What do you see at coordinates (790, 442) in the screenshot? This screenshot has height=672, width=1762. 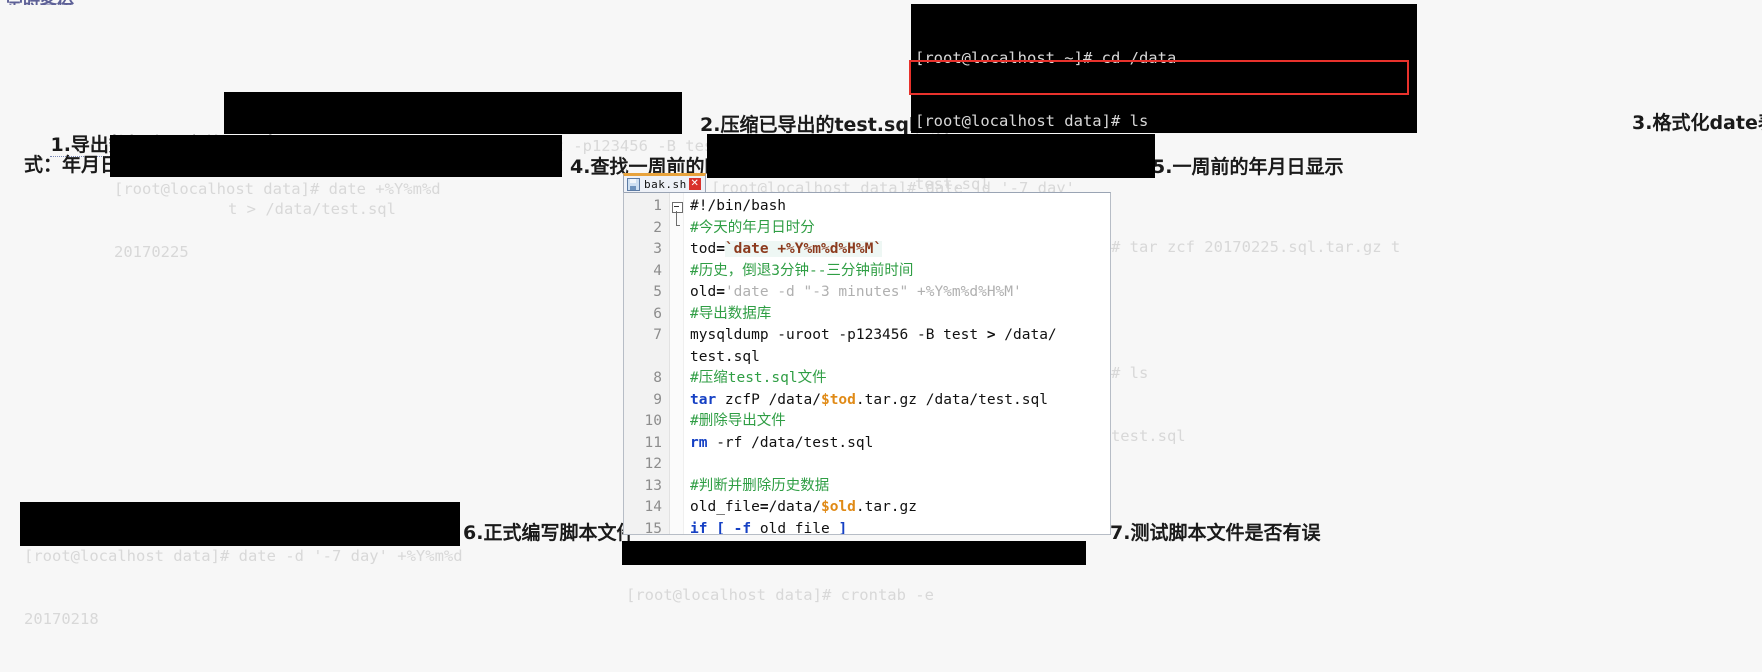 I see `code-token: -rf /data/test.sql` at bounding box center [790, 442].